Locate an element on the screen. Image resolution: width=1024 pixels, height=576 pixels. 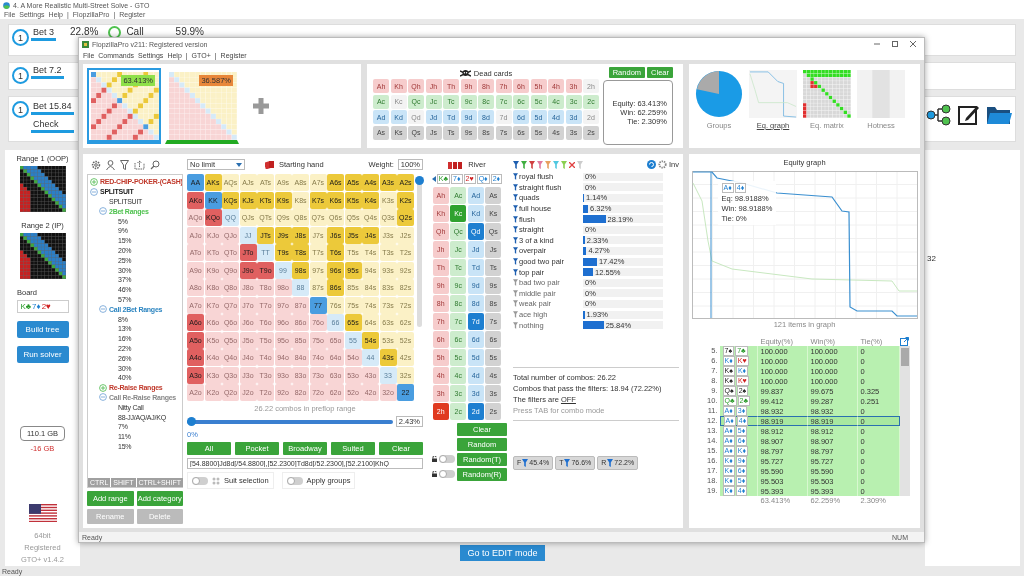
person-icon is located at coordinates (110, 164).